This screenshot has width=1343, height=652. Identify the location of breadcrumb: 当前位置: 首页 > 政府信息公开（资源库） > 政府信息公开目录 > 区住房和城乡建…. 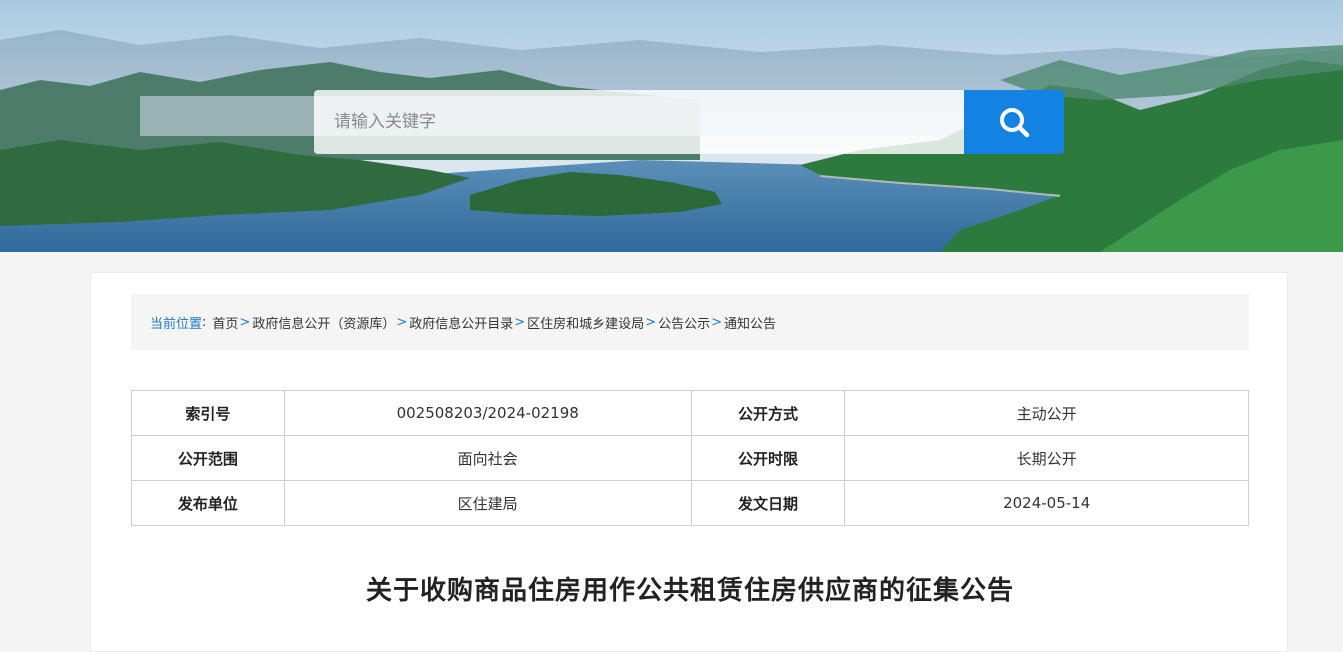
(690, 322).